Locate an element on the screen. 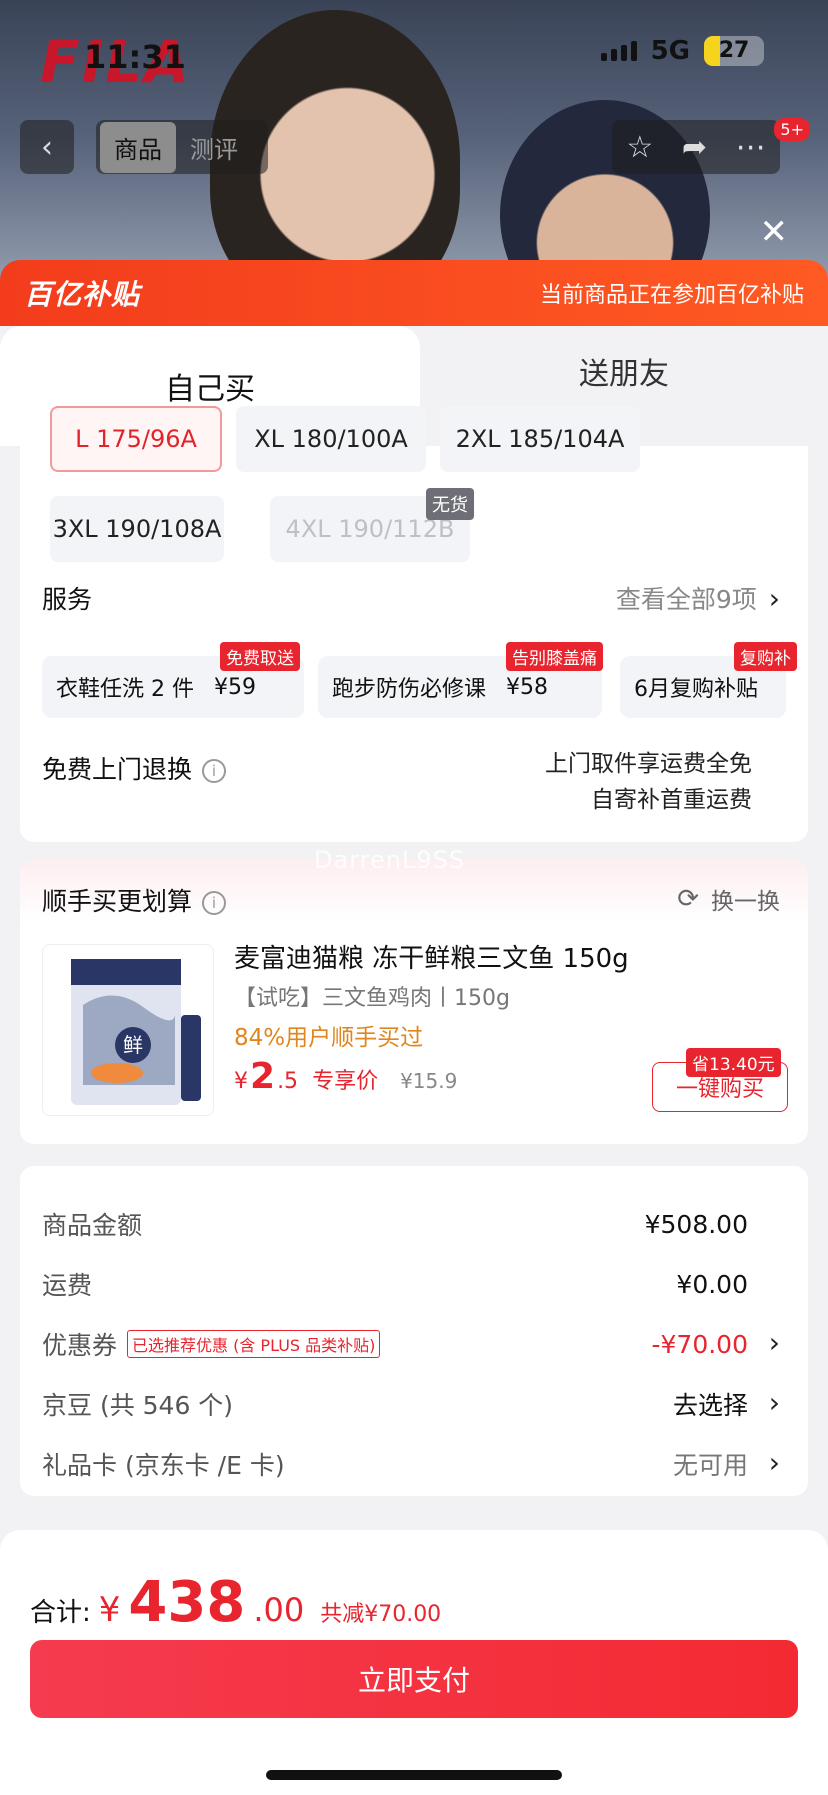 The height and width of the screenshot is (1795, 828). status-indicators: 5G 27 is located at coordinates (682, 51).